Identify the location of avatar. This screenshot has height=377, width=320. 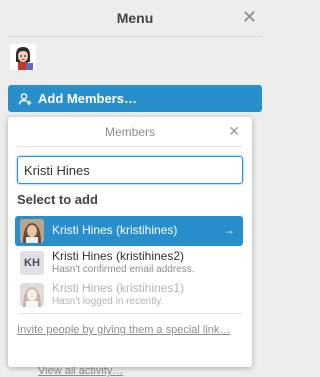
(23, 57).